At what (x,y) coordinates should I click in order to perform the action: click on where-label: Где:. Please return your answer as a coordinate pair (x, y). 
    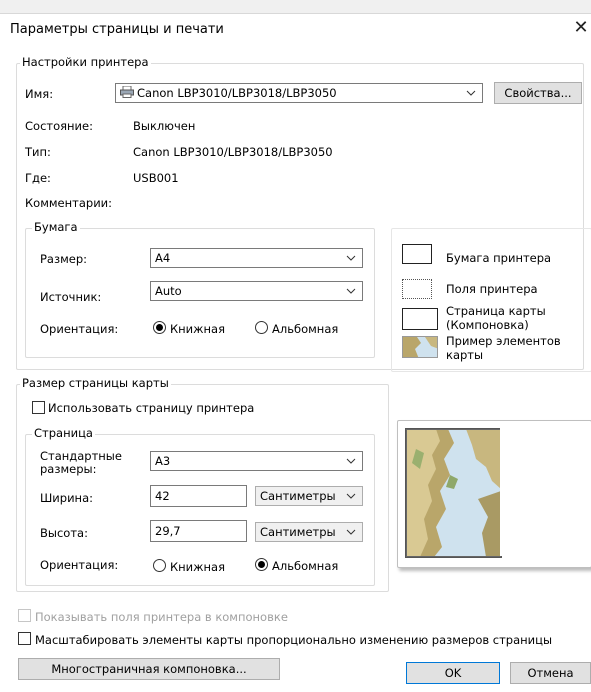
    Looking at the image, I should click on (38, 178).